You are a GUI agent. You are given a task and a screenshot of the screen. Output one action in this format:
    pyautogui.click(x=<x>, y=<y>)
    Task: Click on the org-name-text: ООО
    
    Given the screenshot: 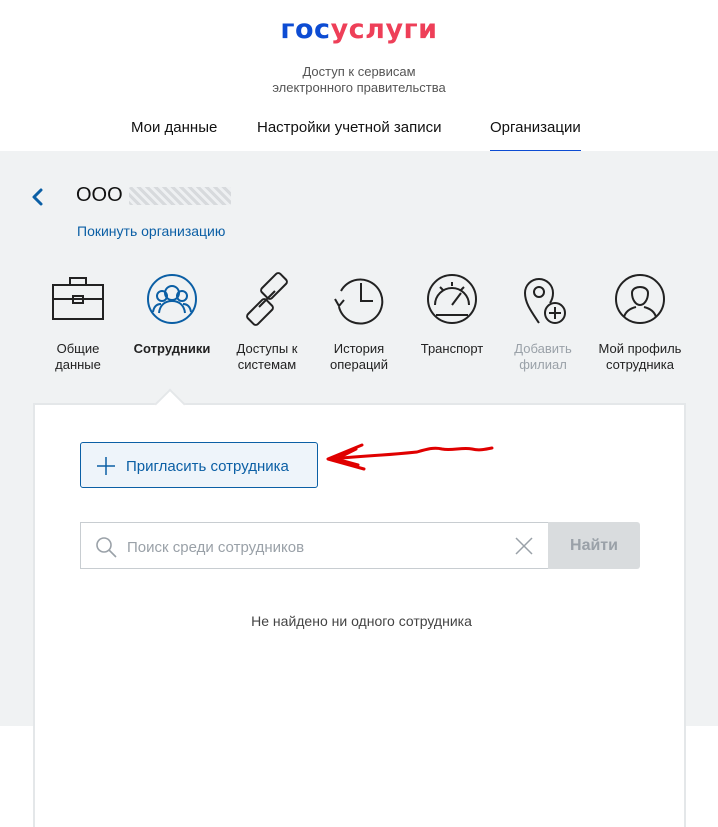 What is the action you would take?
    pyautogui.click(x=99, y=195)
    